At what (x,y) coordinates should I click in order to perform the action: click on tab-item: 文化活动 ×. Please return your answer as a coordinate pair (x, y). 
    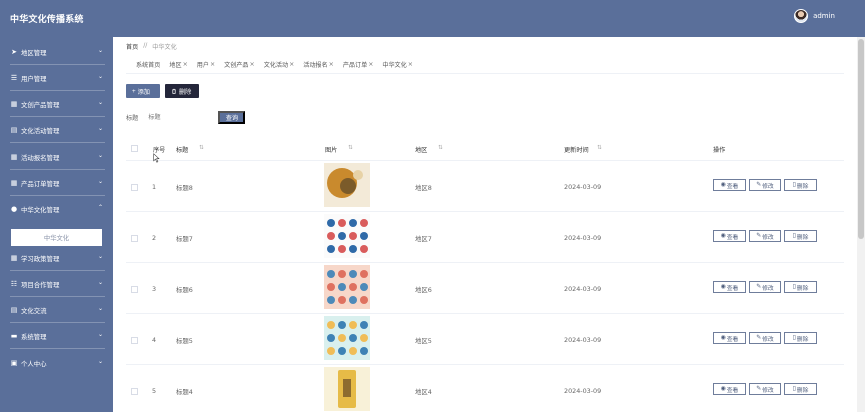
    Looking at the image, I should click on (279, 64).